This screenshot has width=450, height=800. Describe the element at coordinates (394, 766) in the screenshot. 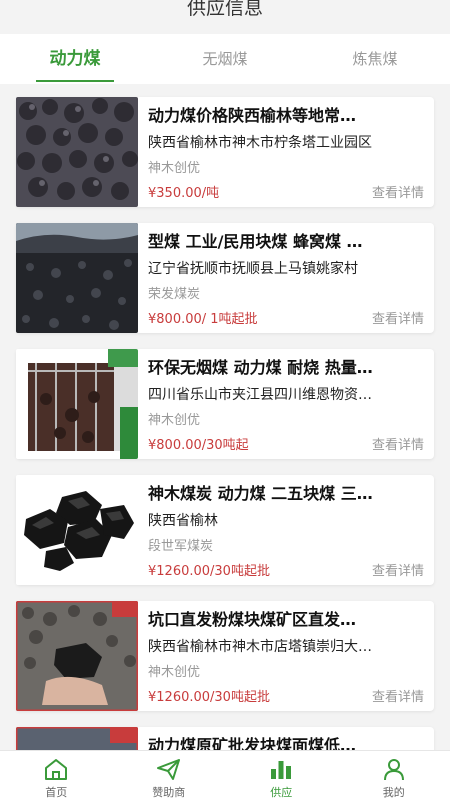

I see `user-icon` at that location.